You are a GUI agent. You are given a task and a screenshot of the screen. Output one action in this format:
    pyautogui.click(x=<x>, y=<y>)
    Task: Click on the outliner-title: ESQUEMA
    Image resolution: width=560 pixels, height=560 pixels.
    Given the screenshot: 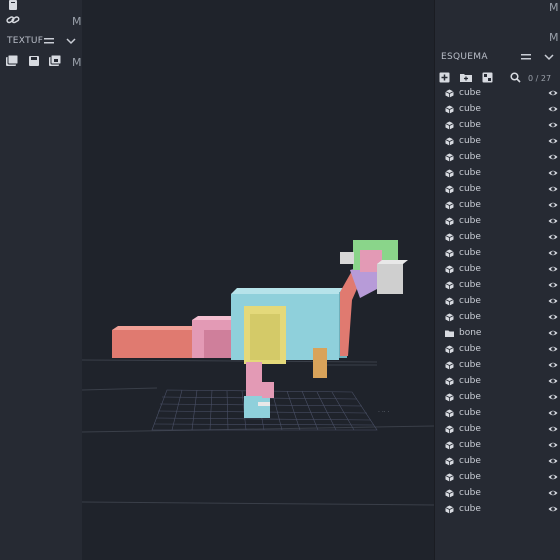 What is the action you would take?
    pyautogui.click(x=464, y=57)
    